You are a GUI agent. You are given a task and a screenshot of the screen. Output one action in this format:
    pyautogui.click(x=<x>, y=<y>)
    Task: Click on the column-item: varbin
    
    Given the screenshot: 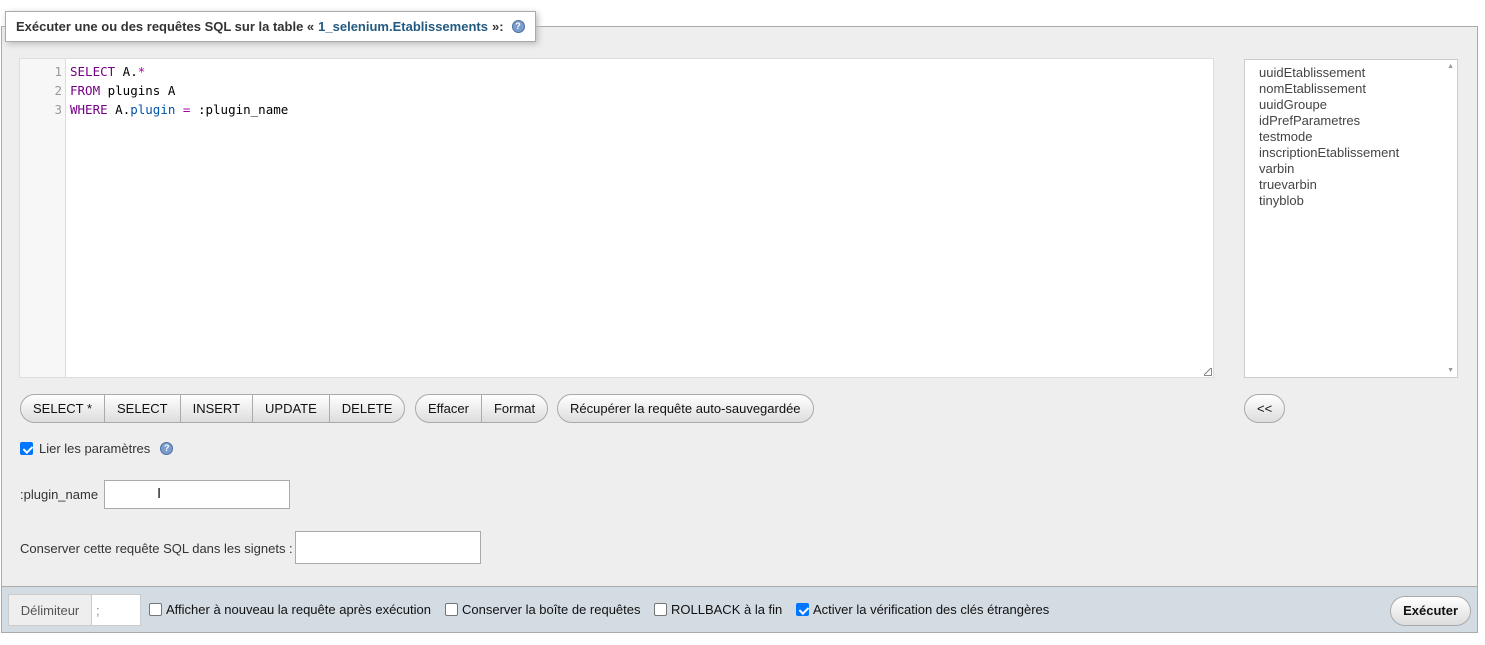 What is the action you would take?
    pyautogui.click(x=1358, y=169)
    